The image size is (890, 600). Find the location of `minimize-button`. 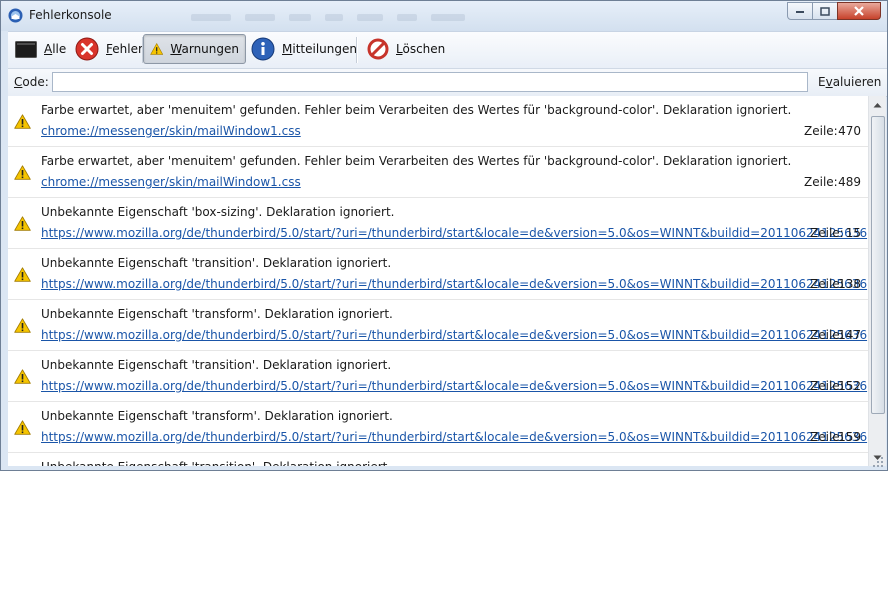

minimize-button is located at coordinates (800, 11).